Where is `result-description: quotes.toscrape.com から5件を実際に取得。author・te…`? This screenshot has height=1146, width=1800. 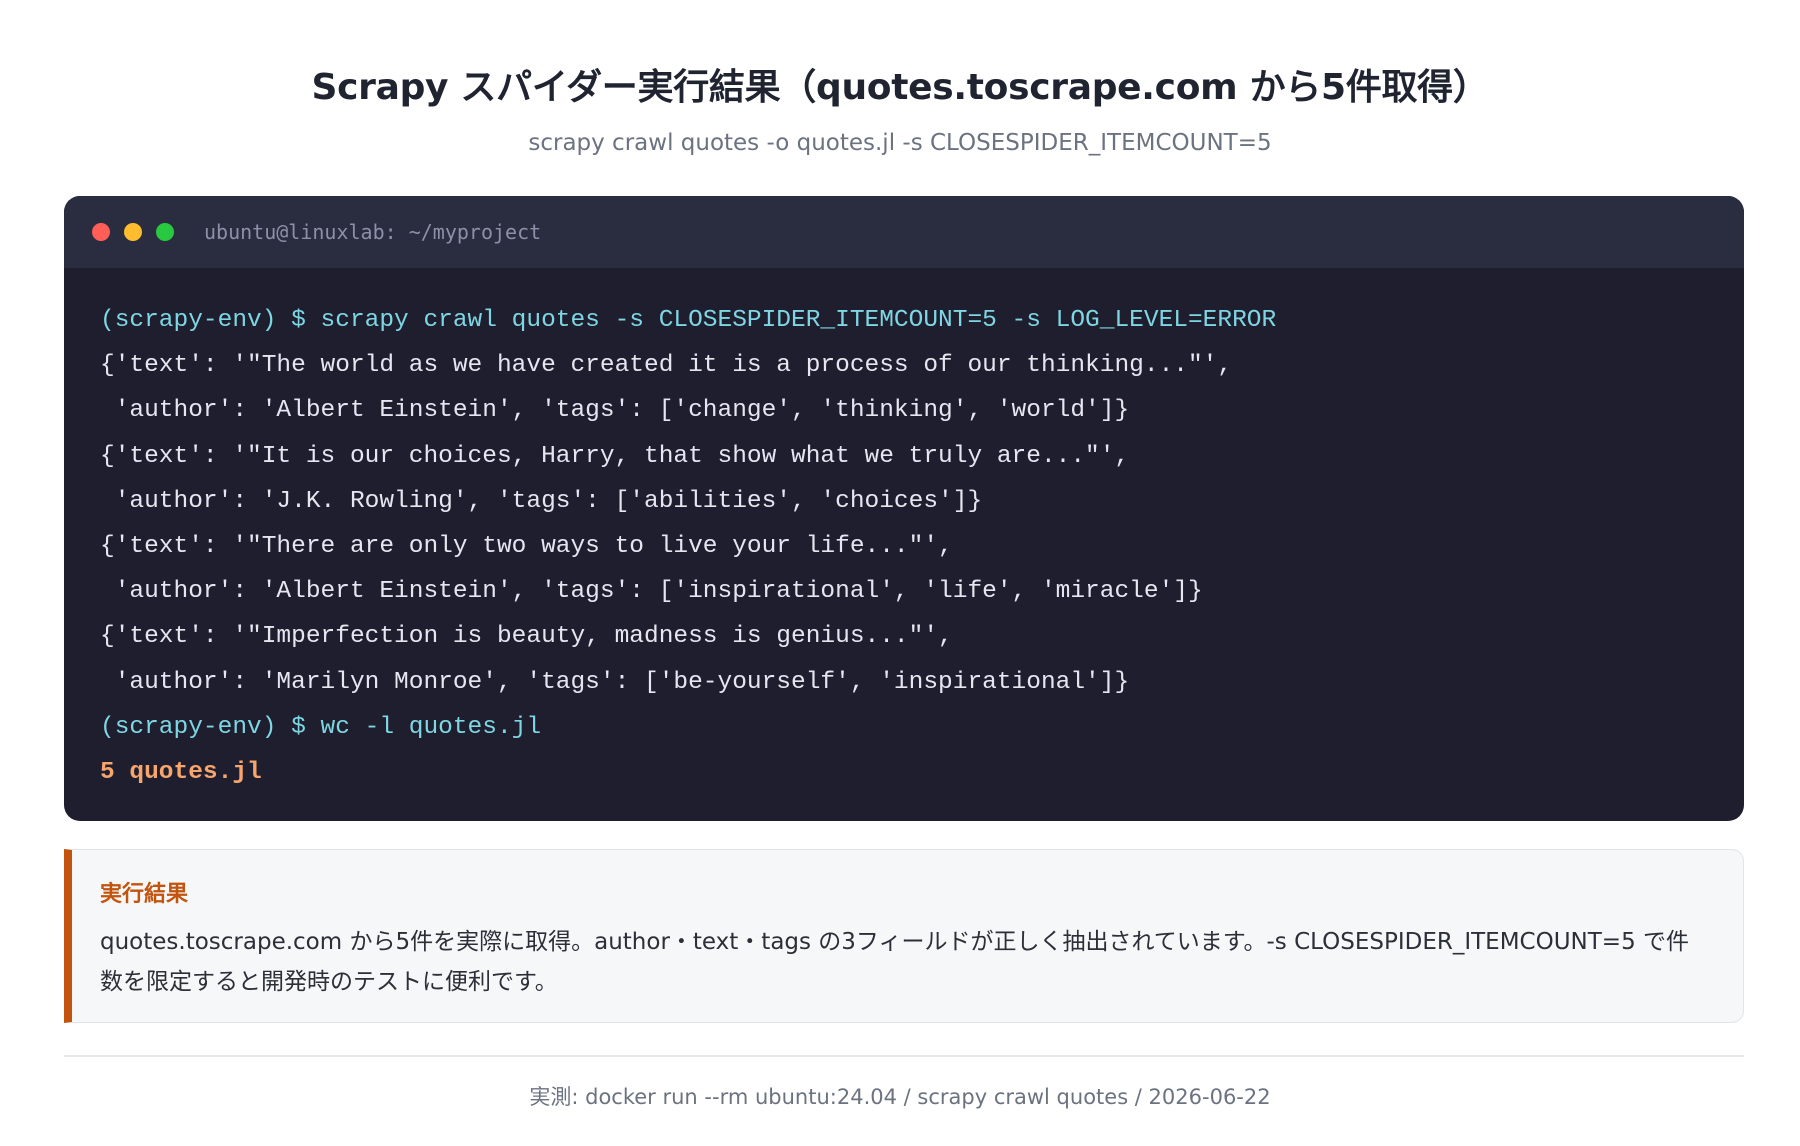
result-description: quotes.toscrape.com から5件を実際に取得。author・te… is located at coordinates (895, 962).